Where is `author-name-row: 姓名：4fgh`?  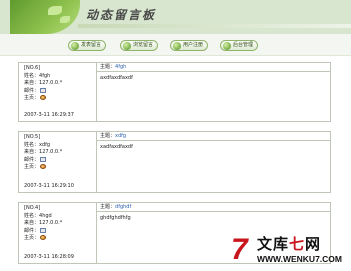 author-name-row: 姓名：4fgh is located at coordinates (37, 75).